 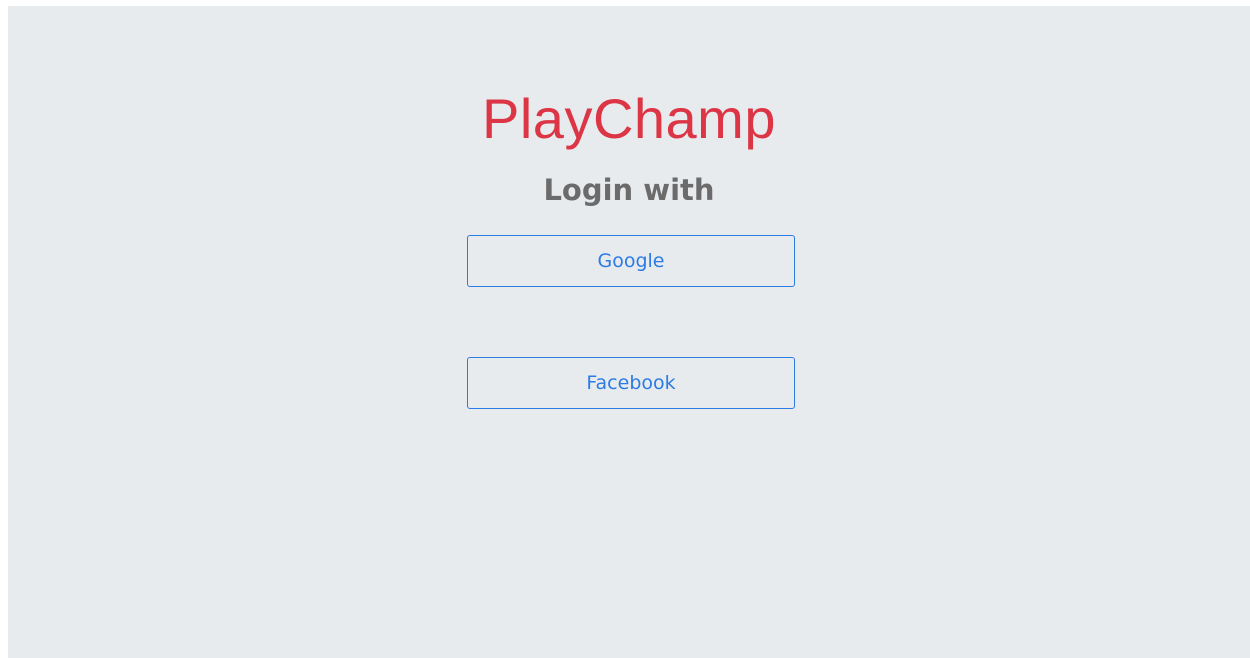 I want to click on facebook-login-button: Facebook, so click(x=631, y=383).